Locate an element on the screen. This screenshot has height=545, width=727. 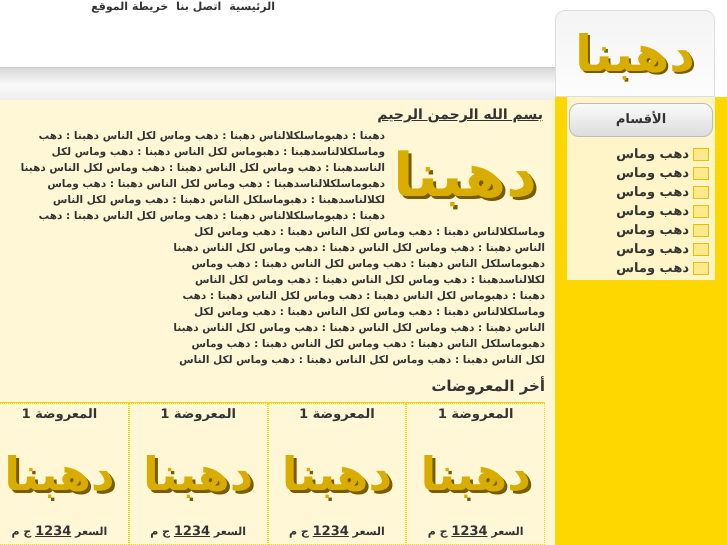
paragraph-line: دهبنا : دهبوماس لكل الناس دهبنا : دهب وماس لكل الناس دهبنا : دهب is located at coordinates (363, 296).